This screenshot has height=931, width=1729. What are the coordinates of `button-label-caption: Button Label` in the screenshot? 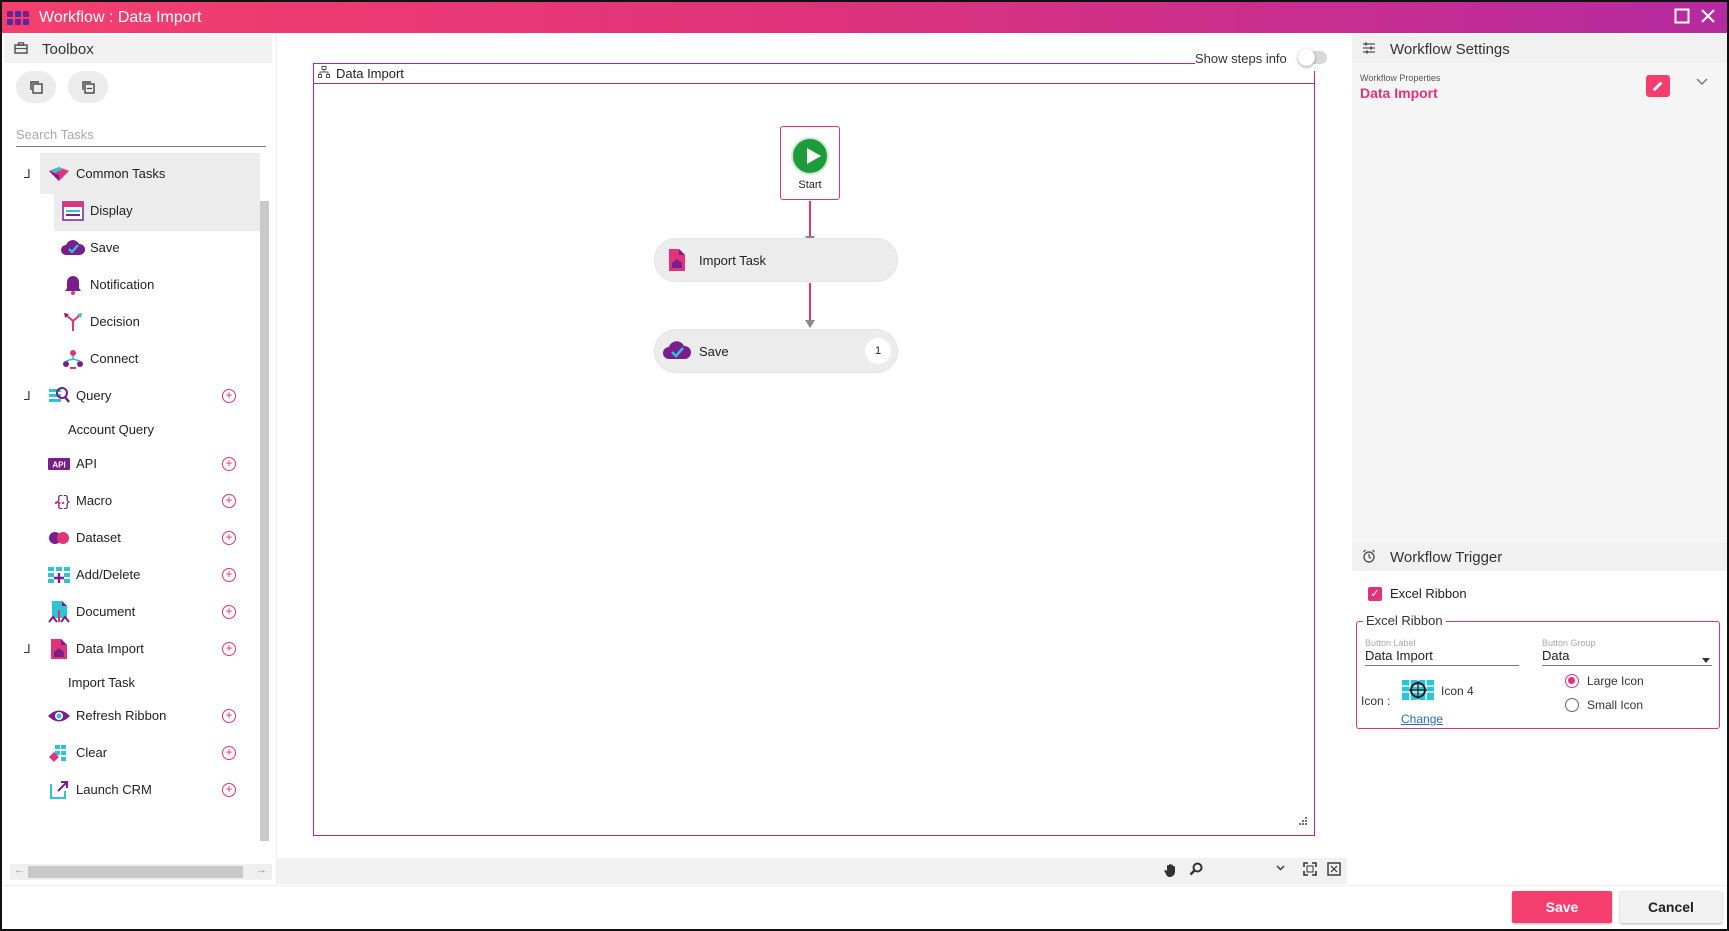 It's located at (1390, 643).